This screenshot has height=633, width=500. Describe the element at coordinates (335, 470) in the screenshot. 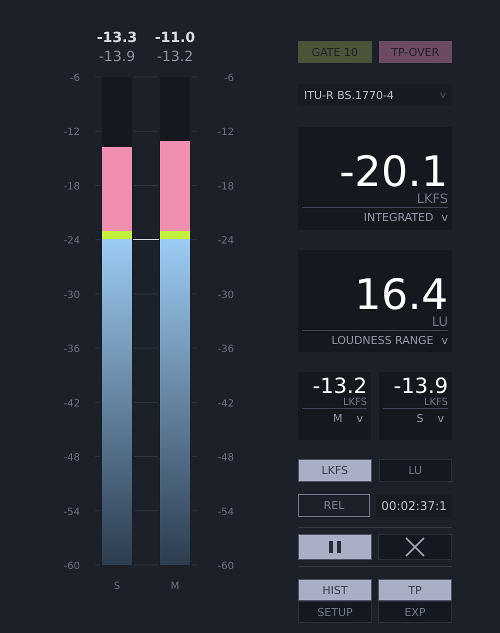

I see `unit-toggle: LKFS` at that location.